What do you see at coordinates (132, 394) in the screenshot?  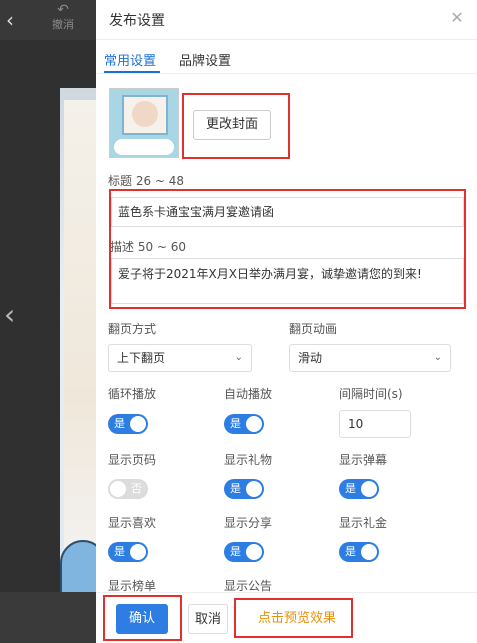 I see `loop-label: 循环播放` at bounding box center [132, 394].